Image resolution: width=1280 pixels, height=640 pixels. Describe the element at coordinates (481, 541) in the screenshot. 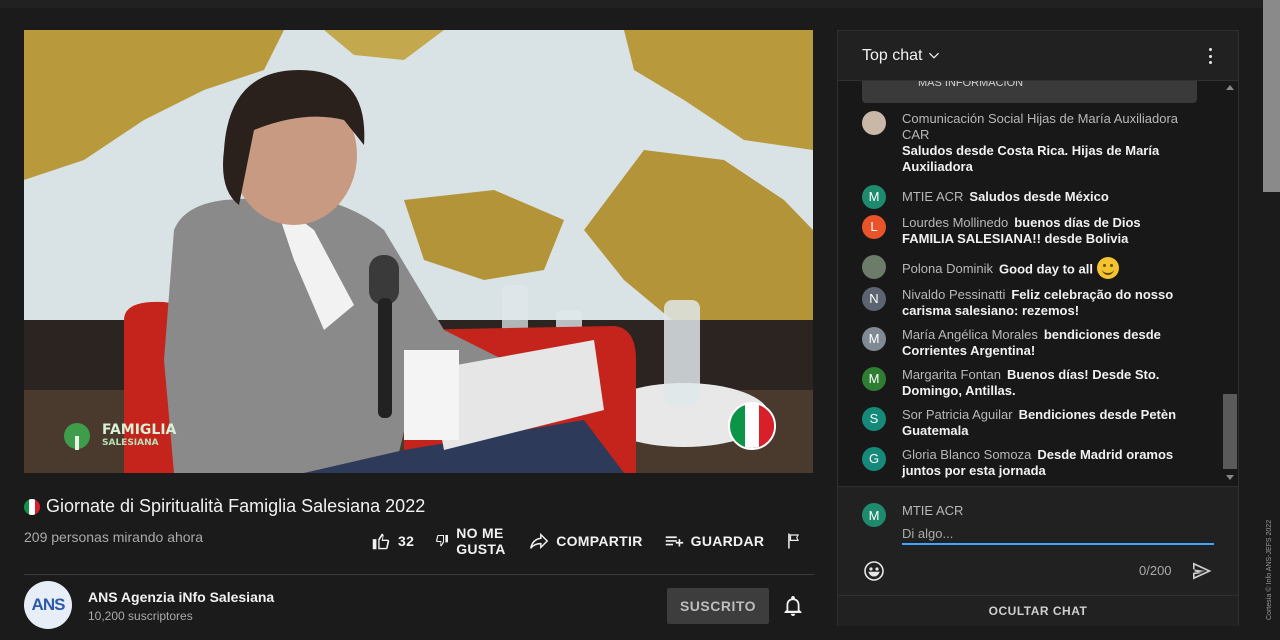

I see `dislike-label: NO ME GUSTA` at that location.